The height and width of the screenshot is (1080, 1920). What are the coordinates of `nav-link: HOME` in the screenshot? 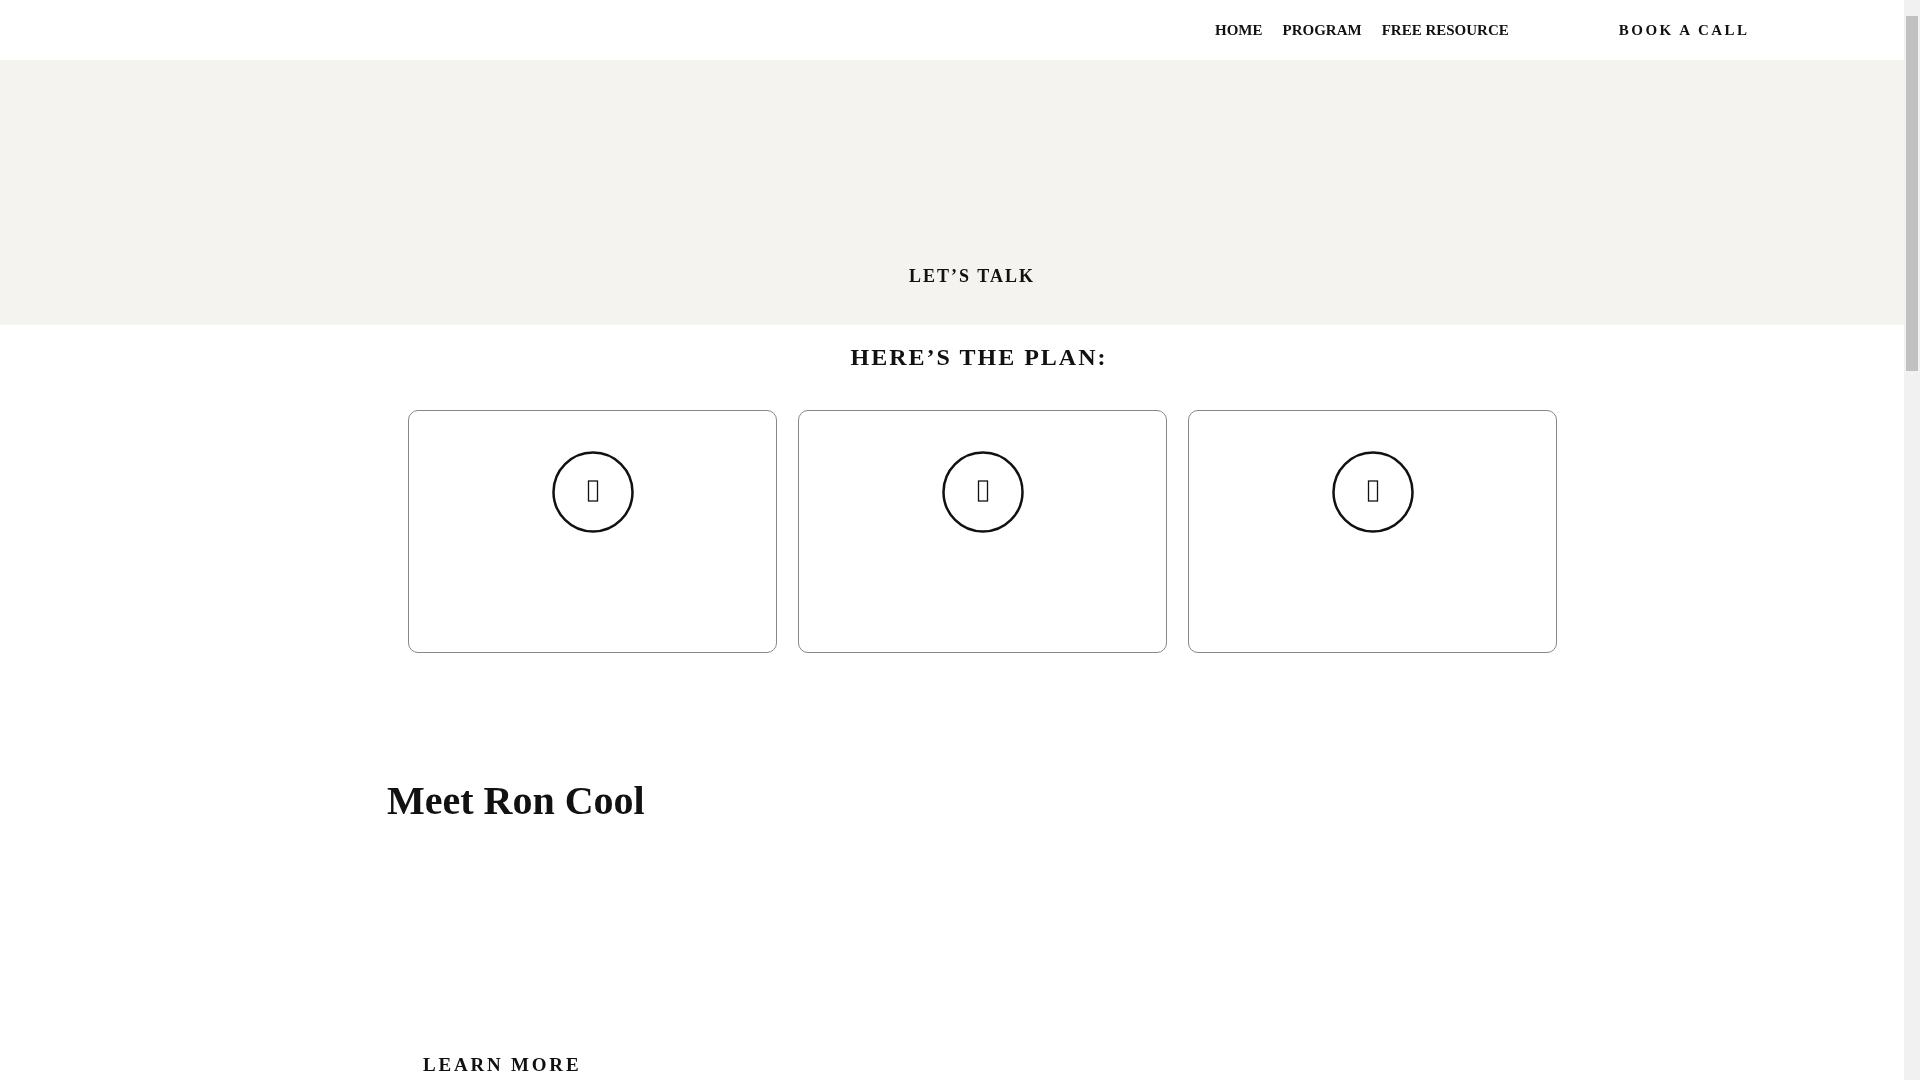 It's located at (1239, 30).